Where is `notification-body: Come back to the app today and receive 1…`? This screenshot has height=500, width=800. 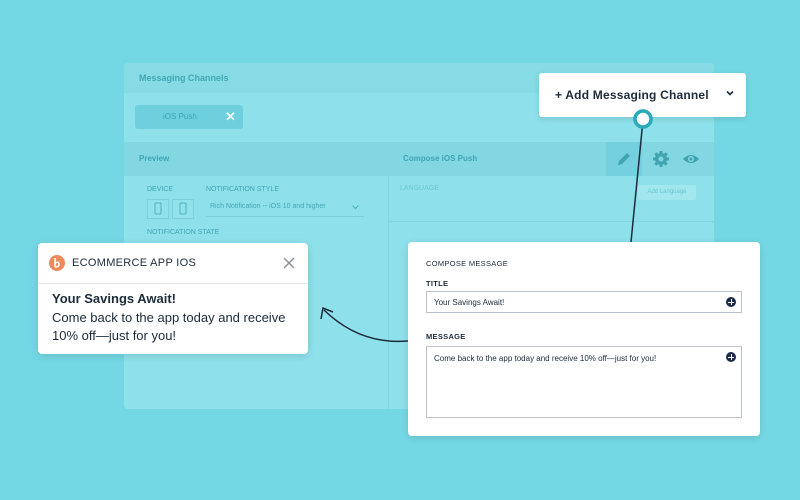 notification-body: Come back to the app today and receive 1… is located at coordinates (169, 326).